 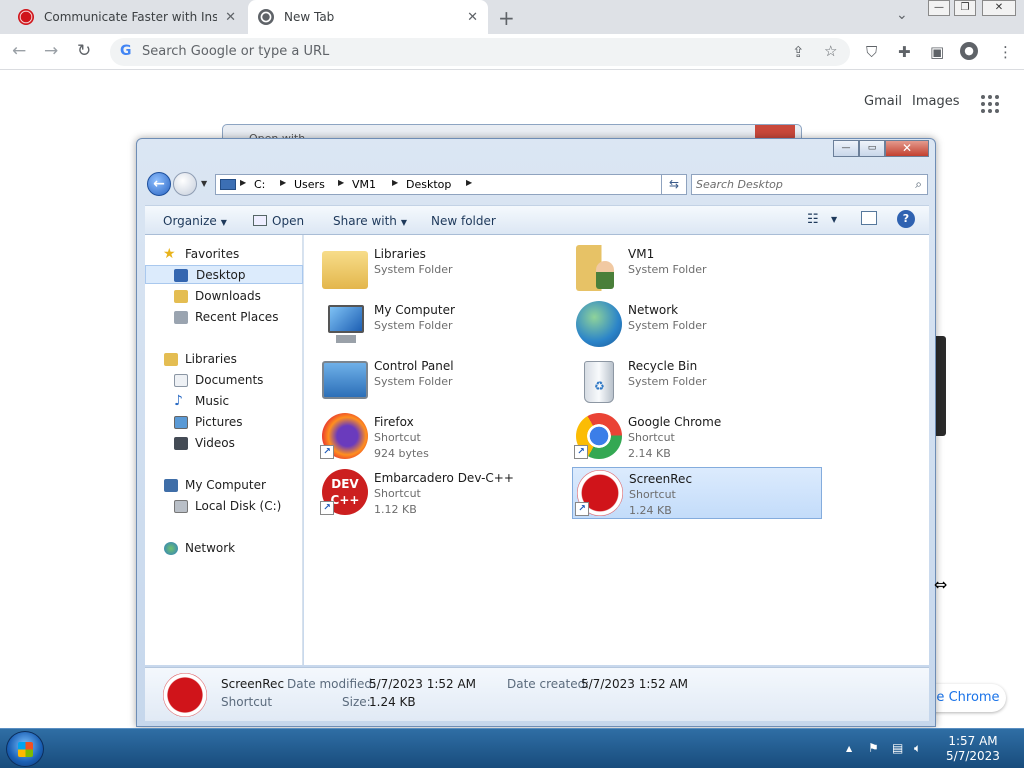 What do you see at coordinates (872, 148) in the screenshot?
I see `explorer-maximize-button: ▭` at bounding box center [872, 148].